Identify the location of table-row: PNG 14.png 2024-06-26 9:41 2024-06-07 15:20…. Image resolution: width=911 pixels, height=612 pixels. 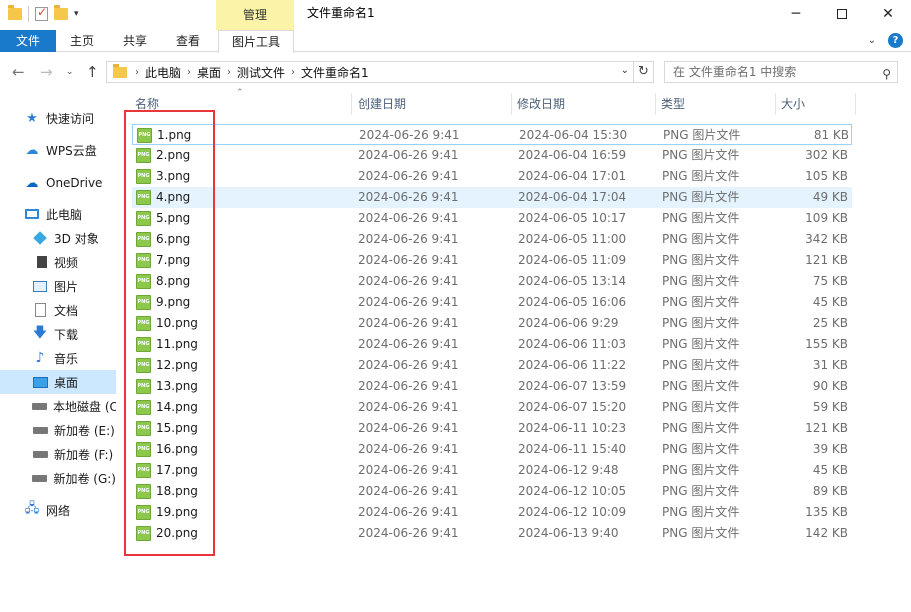
(492, 407).